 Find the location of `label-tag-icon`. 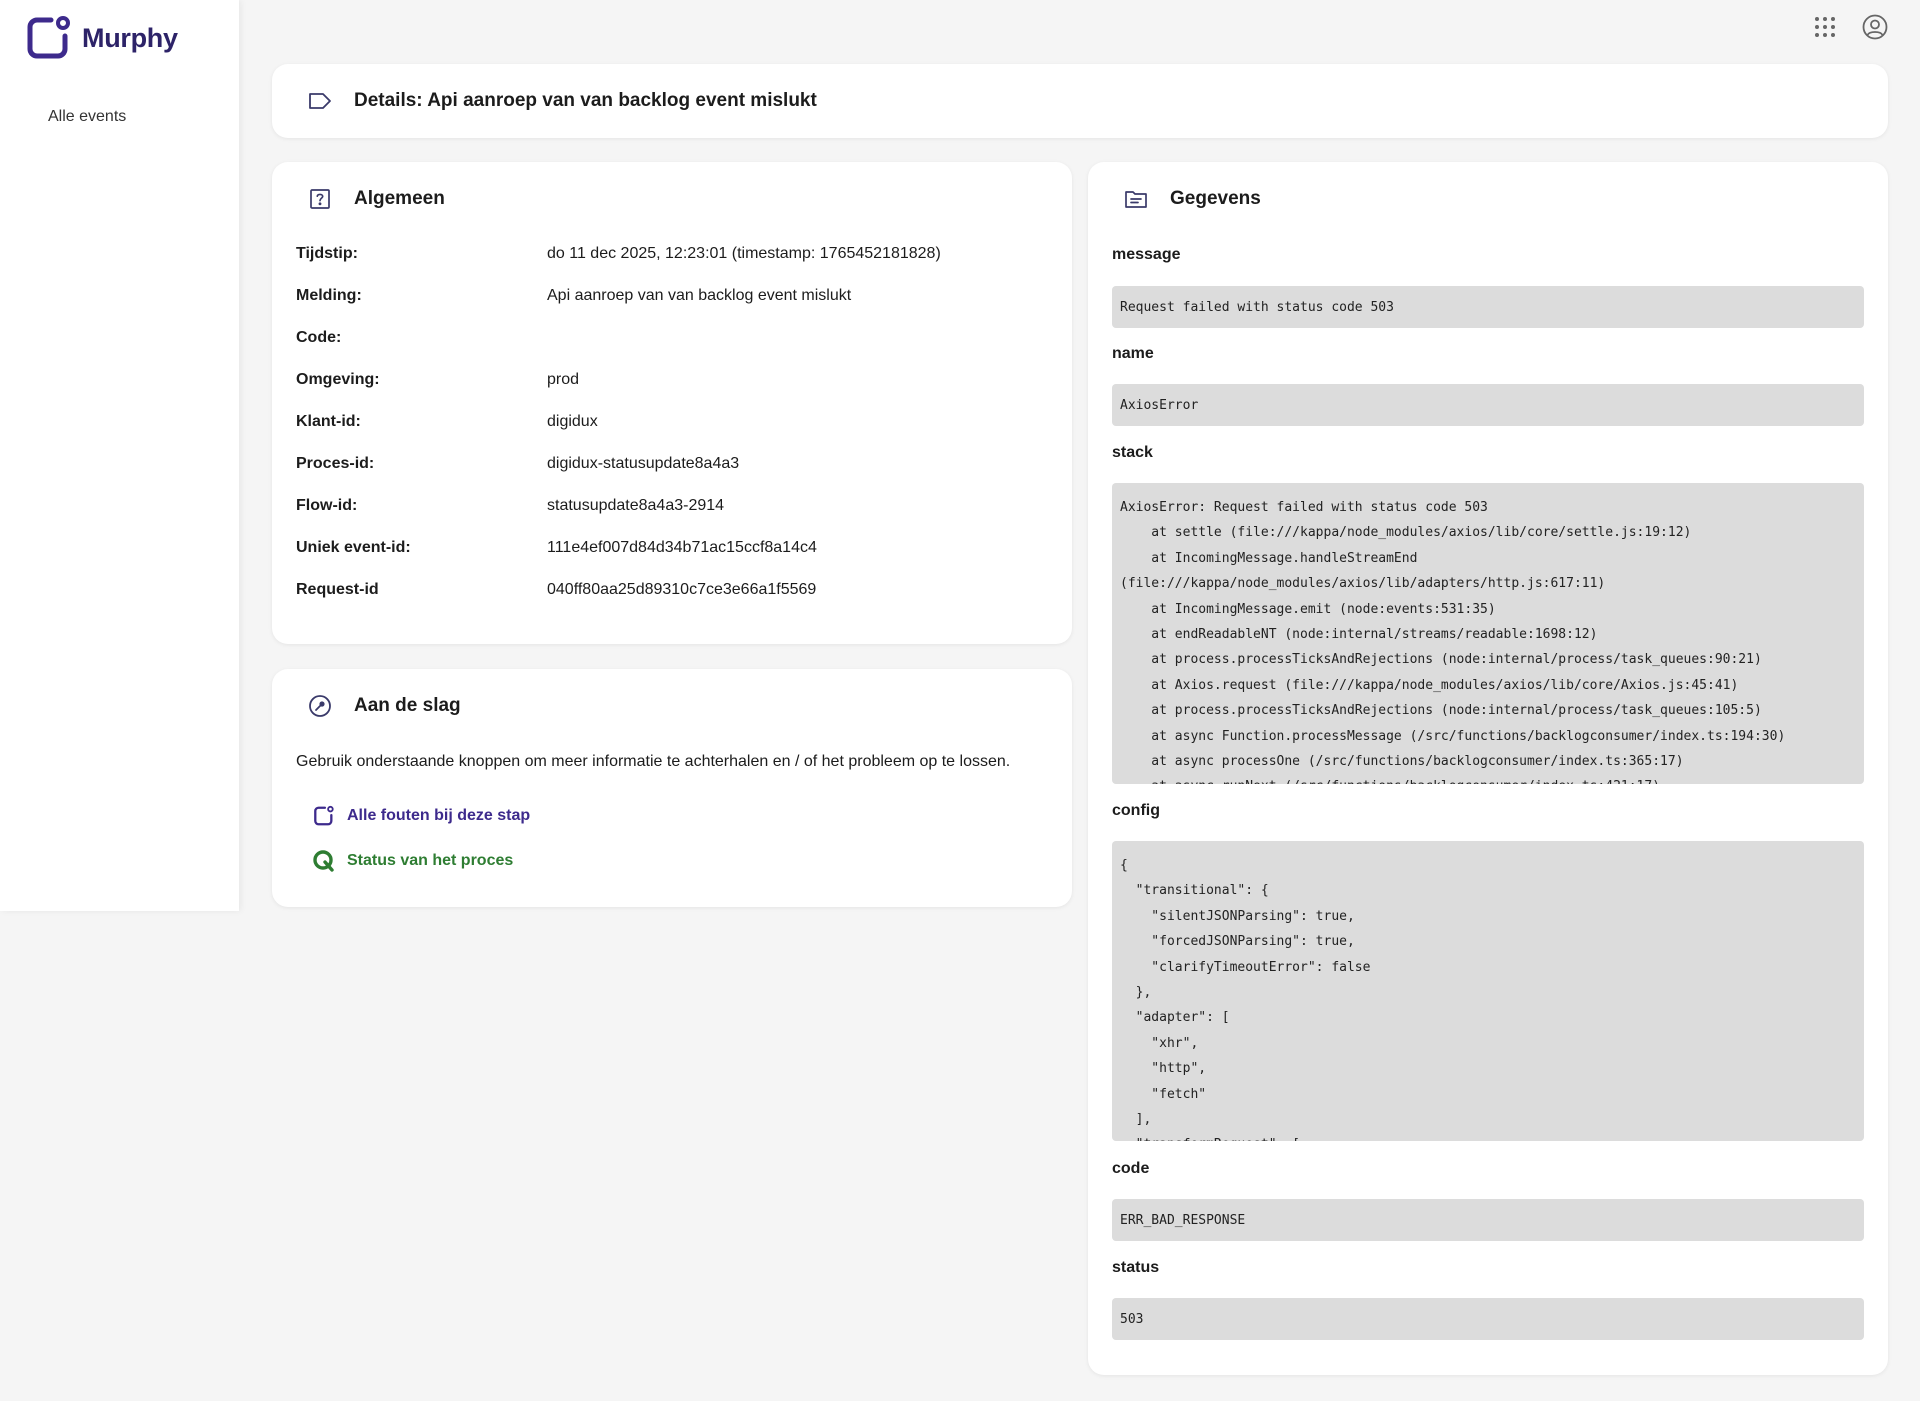

label-tag-icon is located at coordinates (320, 101).